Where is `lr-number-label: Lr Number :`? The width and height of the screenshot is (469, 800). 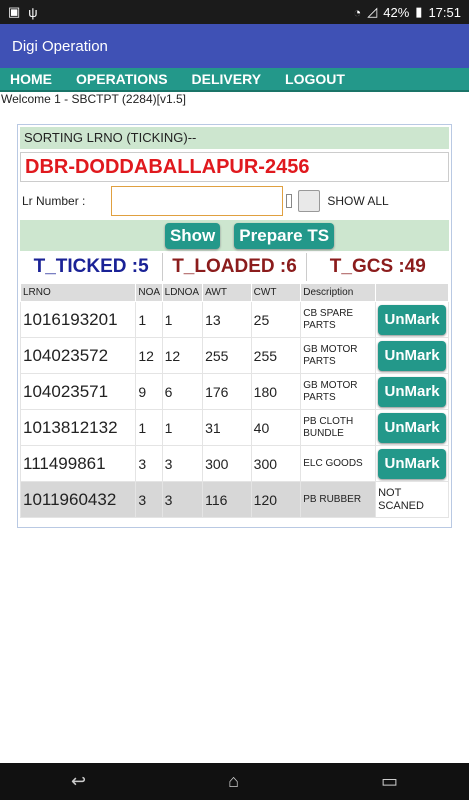
lr-number-label: Lr Number : is located at coordinates (54, 201).